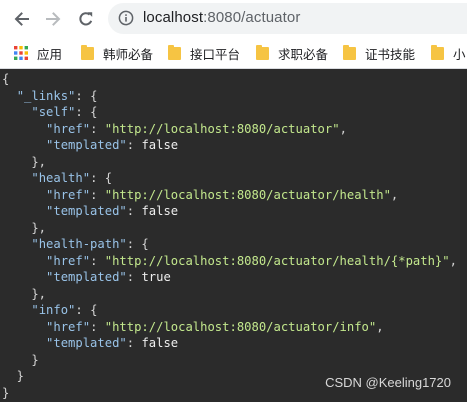 Image resolution: width=467 pixels, height=402 pixels. I want to click on back-arrow-icon, so click(22, 19).